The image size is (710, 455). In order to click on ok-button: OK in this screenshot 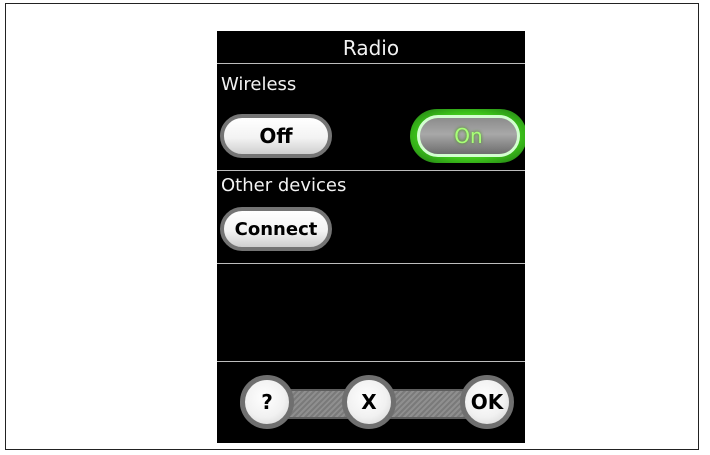, I will do `click(487, 402)`.